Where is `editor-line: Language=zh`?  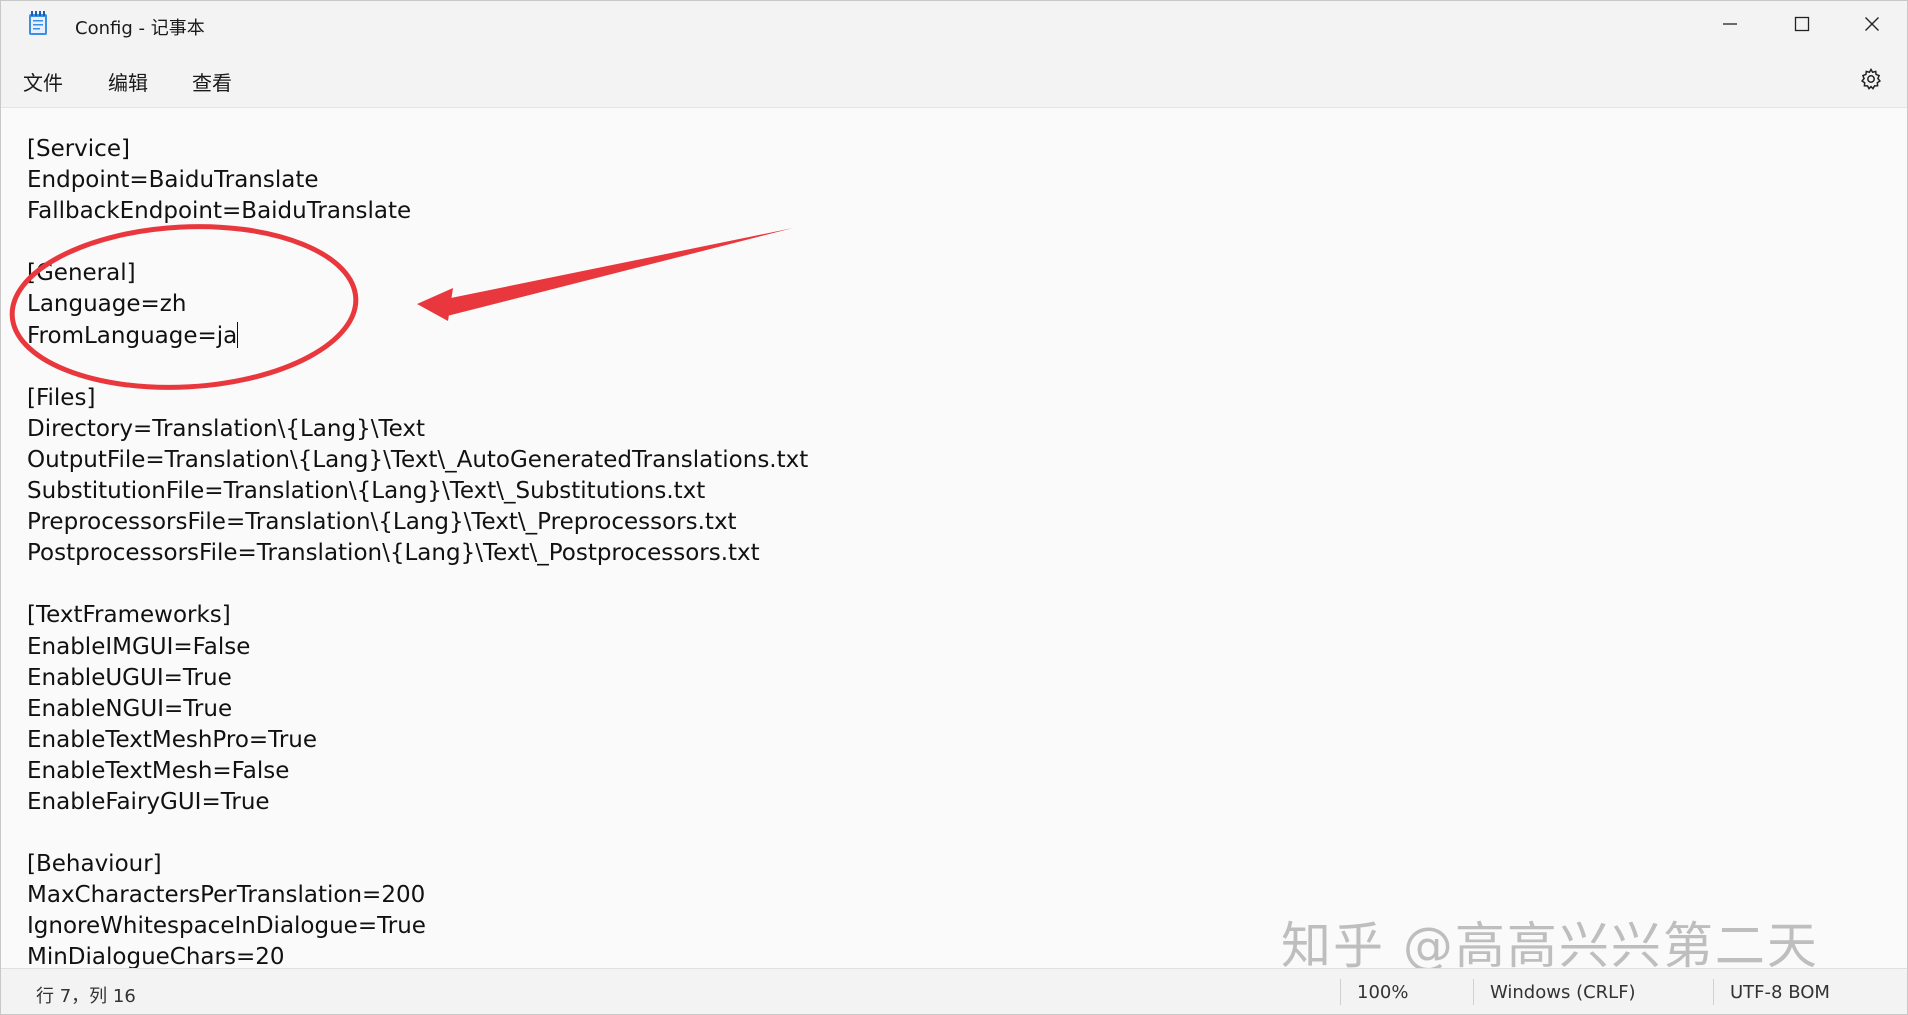
editor-line: Language=zh is located at coordinates (107, 304).